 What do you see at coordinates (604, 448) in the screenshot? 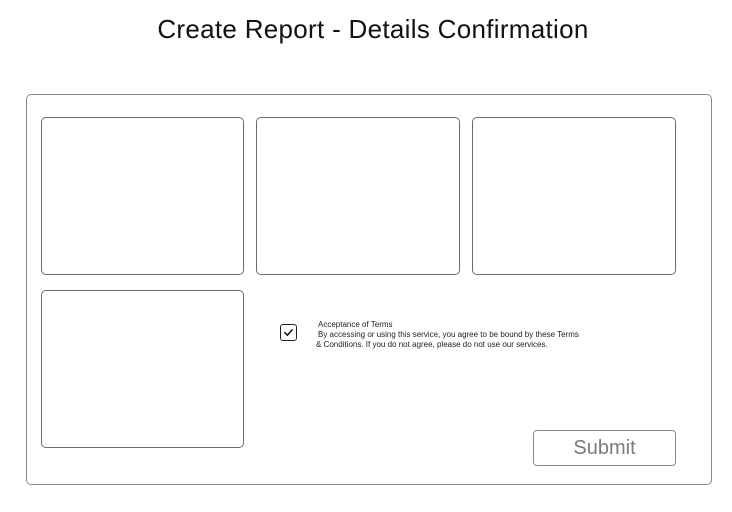
I see `submit-button: Submit` at bounding box center [604, 448].